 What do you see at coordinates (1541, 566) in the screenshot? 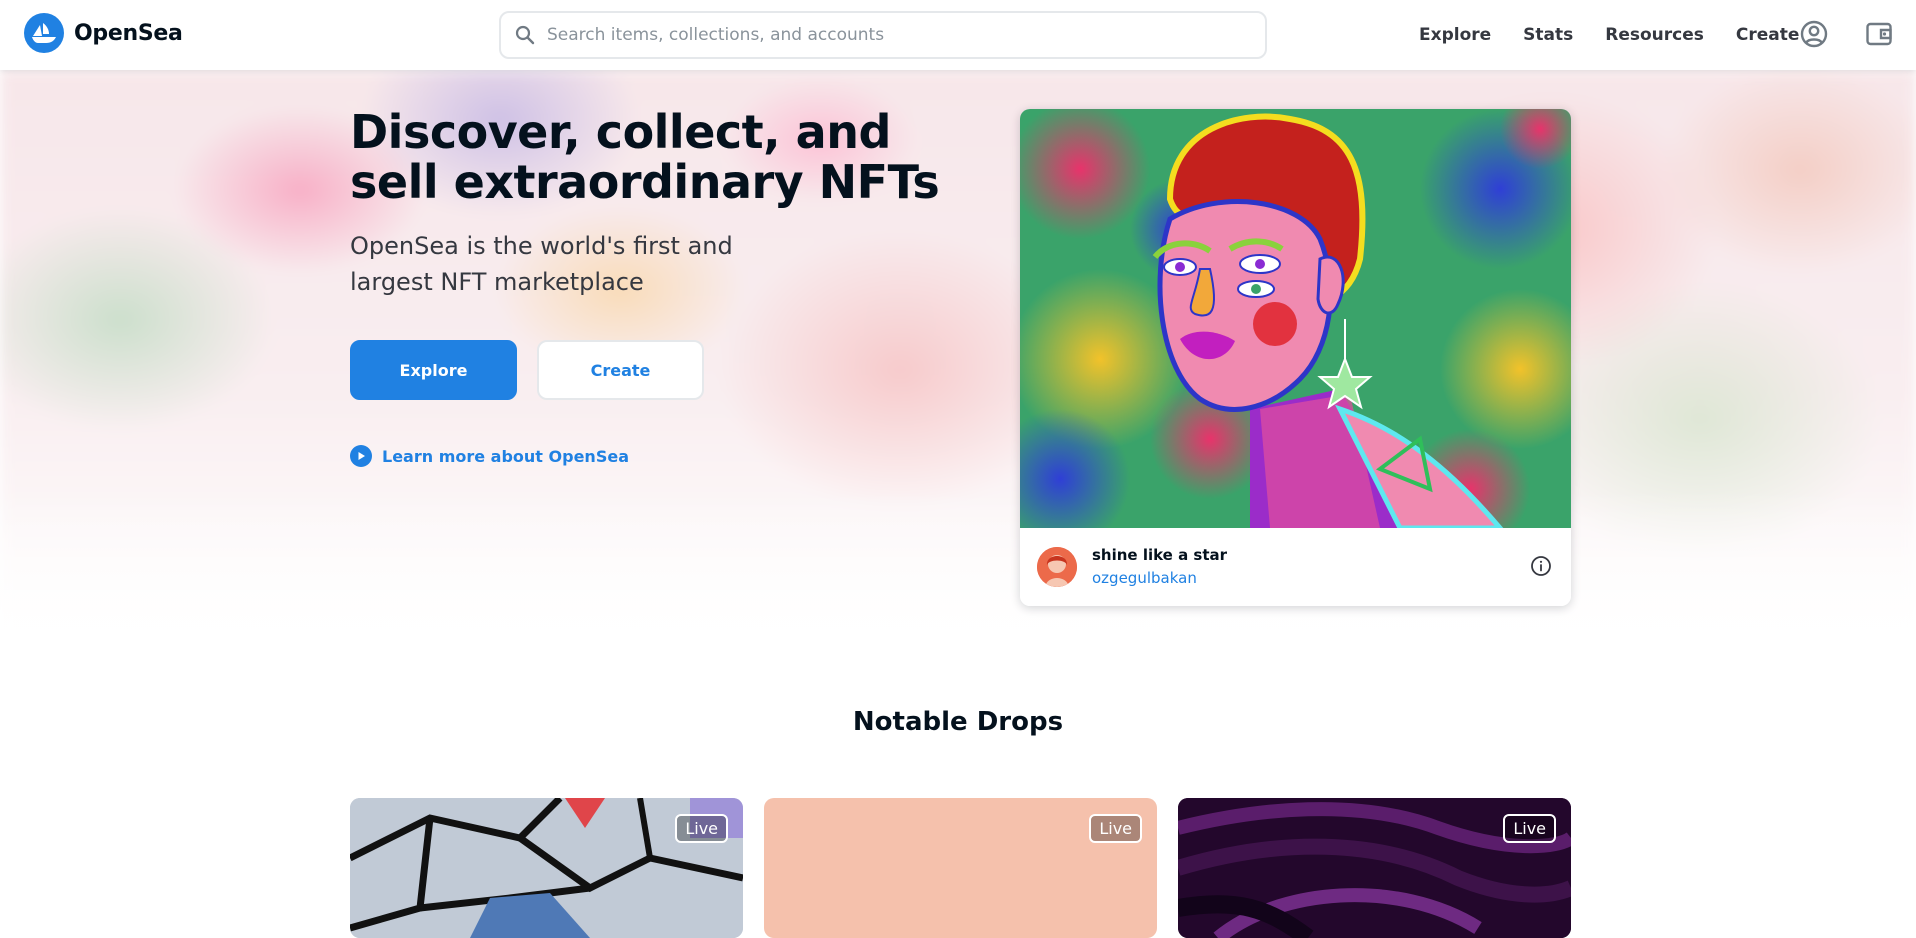
I see `info-icon` at bounding box center [1541, 566].